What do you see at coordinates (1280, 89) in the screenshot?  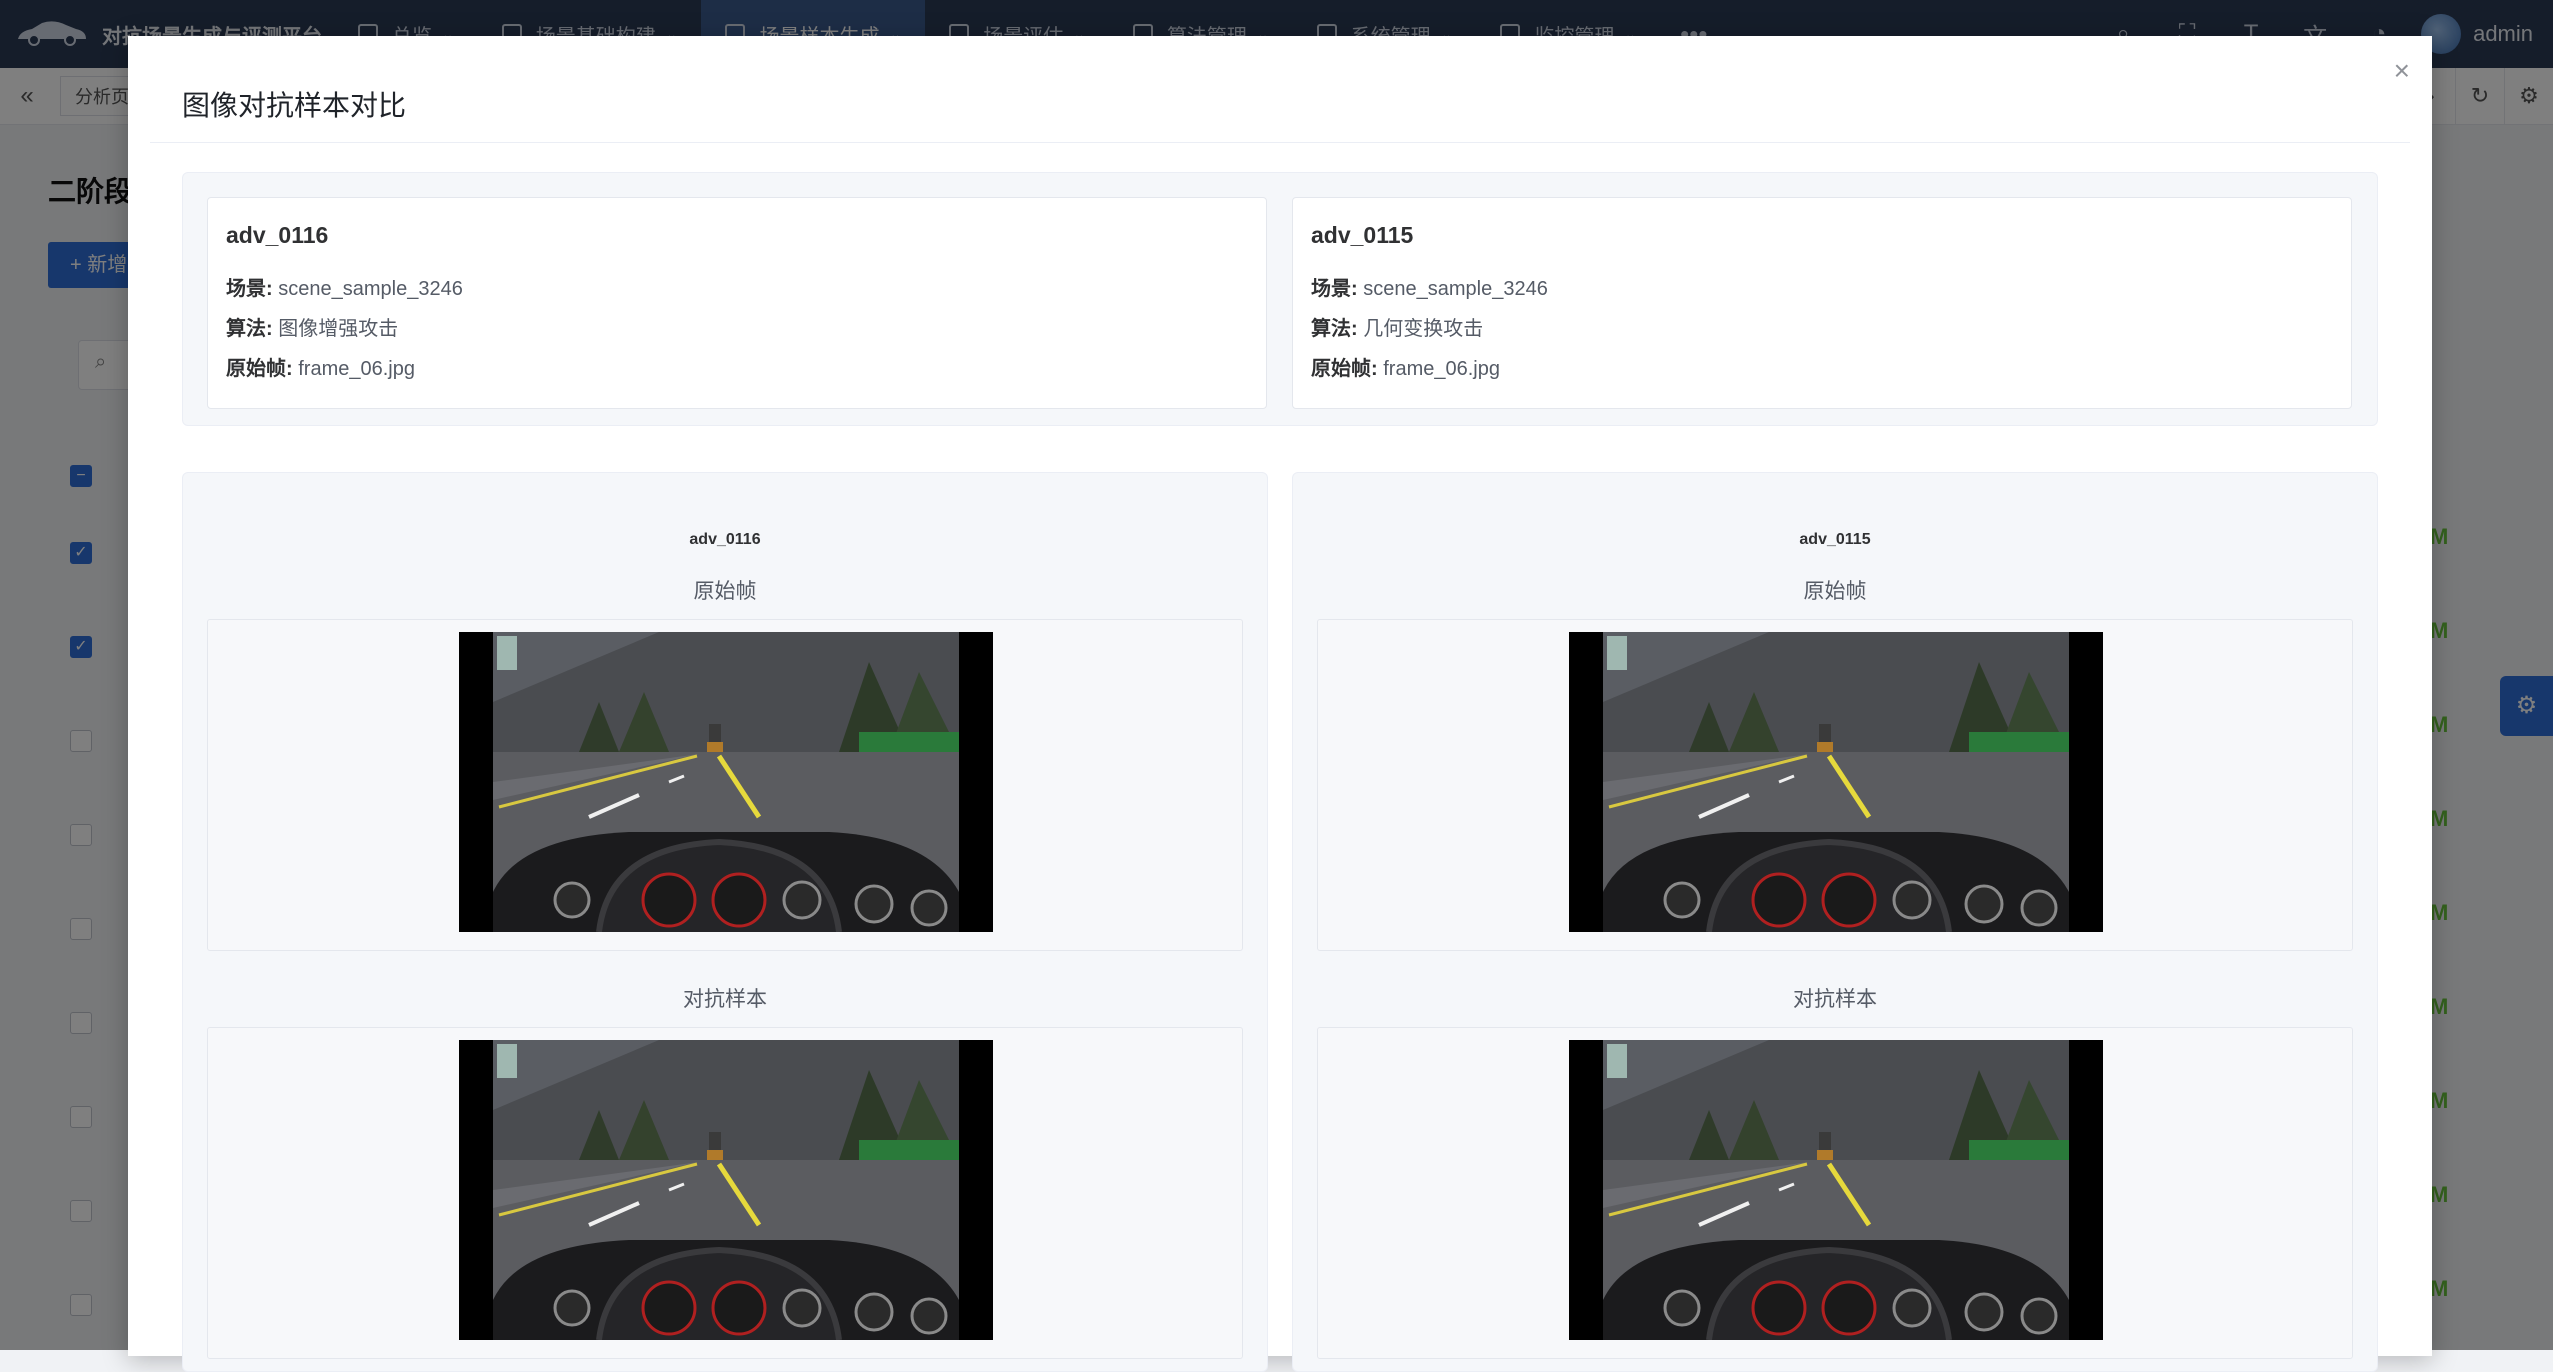 I see `dialog-header: 图像对抗样本对比 ×` at bounding box center [1280, 89].